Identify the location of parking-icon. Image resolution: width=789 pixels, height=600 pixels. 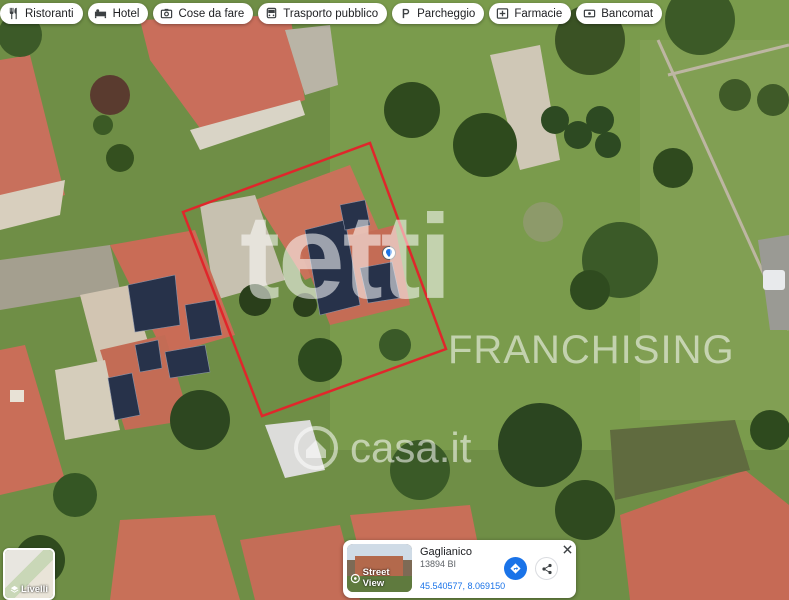
(405, 14).